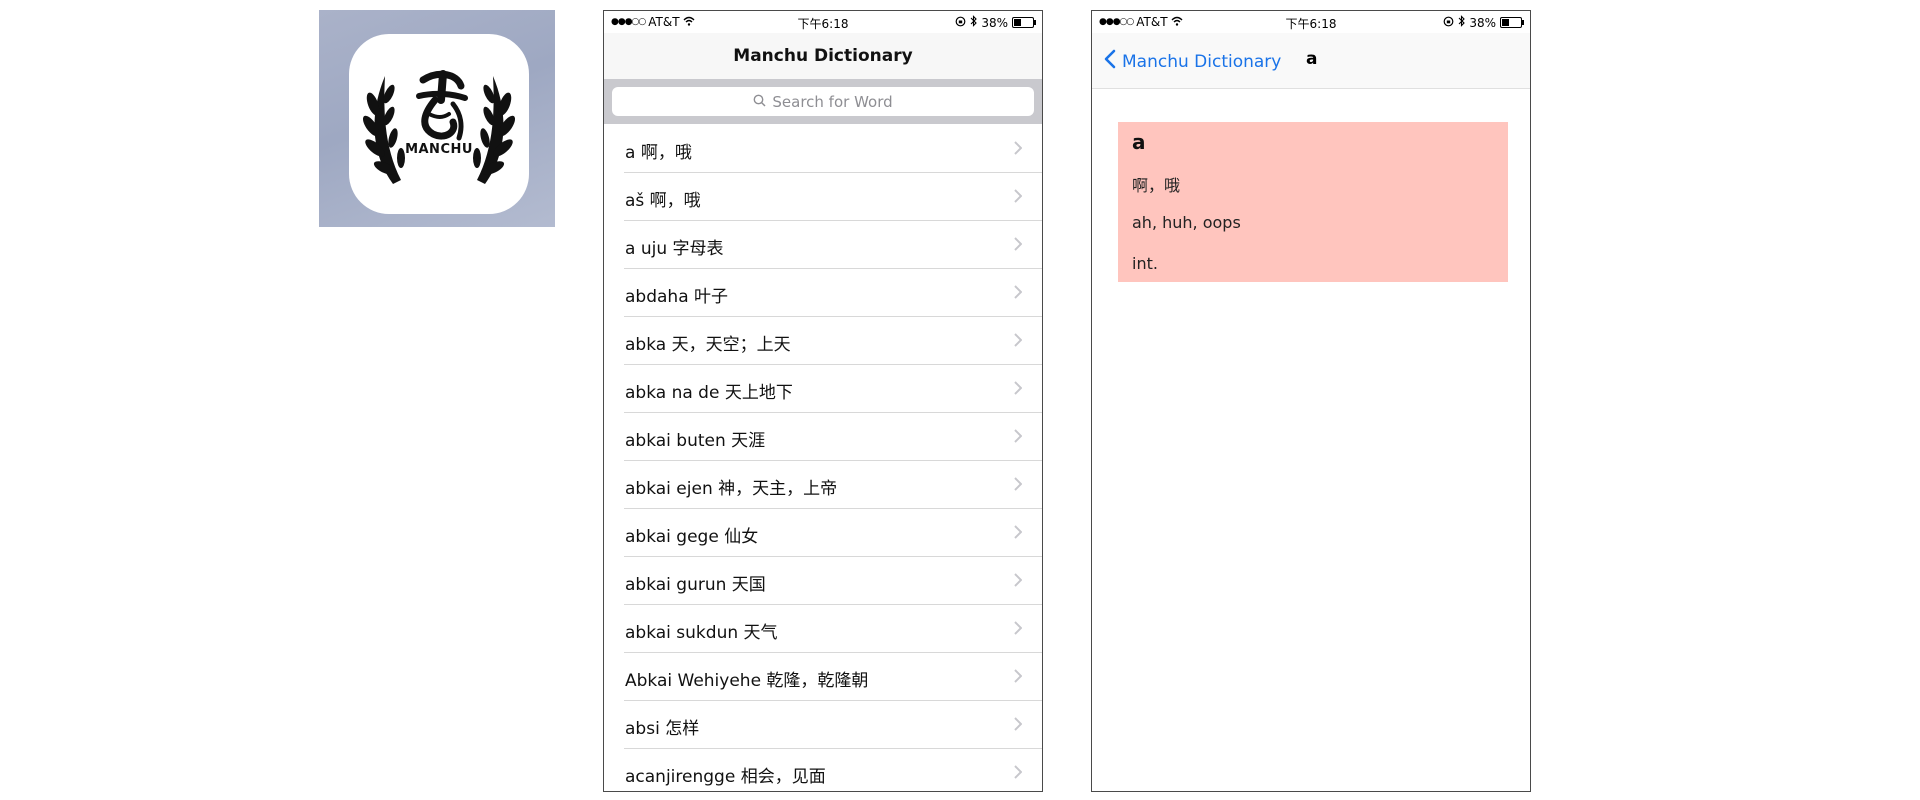 Image resolution: width=1920 pixels, height=800 pixels. What do you see at coordinates (1139, 142) in the screenshot?
I see `headword: a` at bounding box center [1139, 142].